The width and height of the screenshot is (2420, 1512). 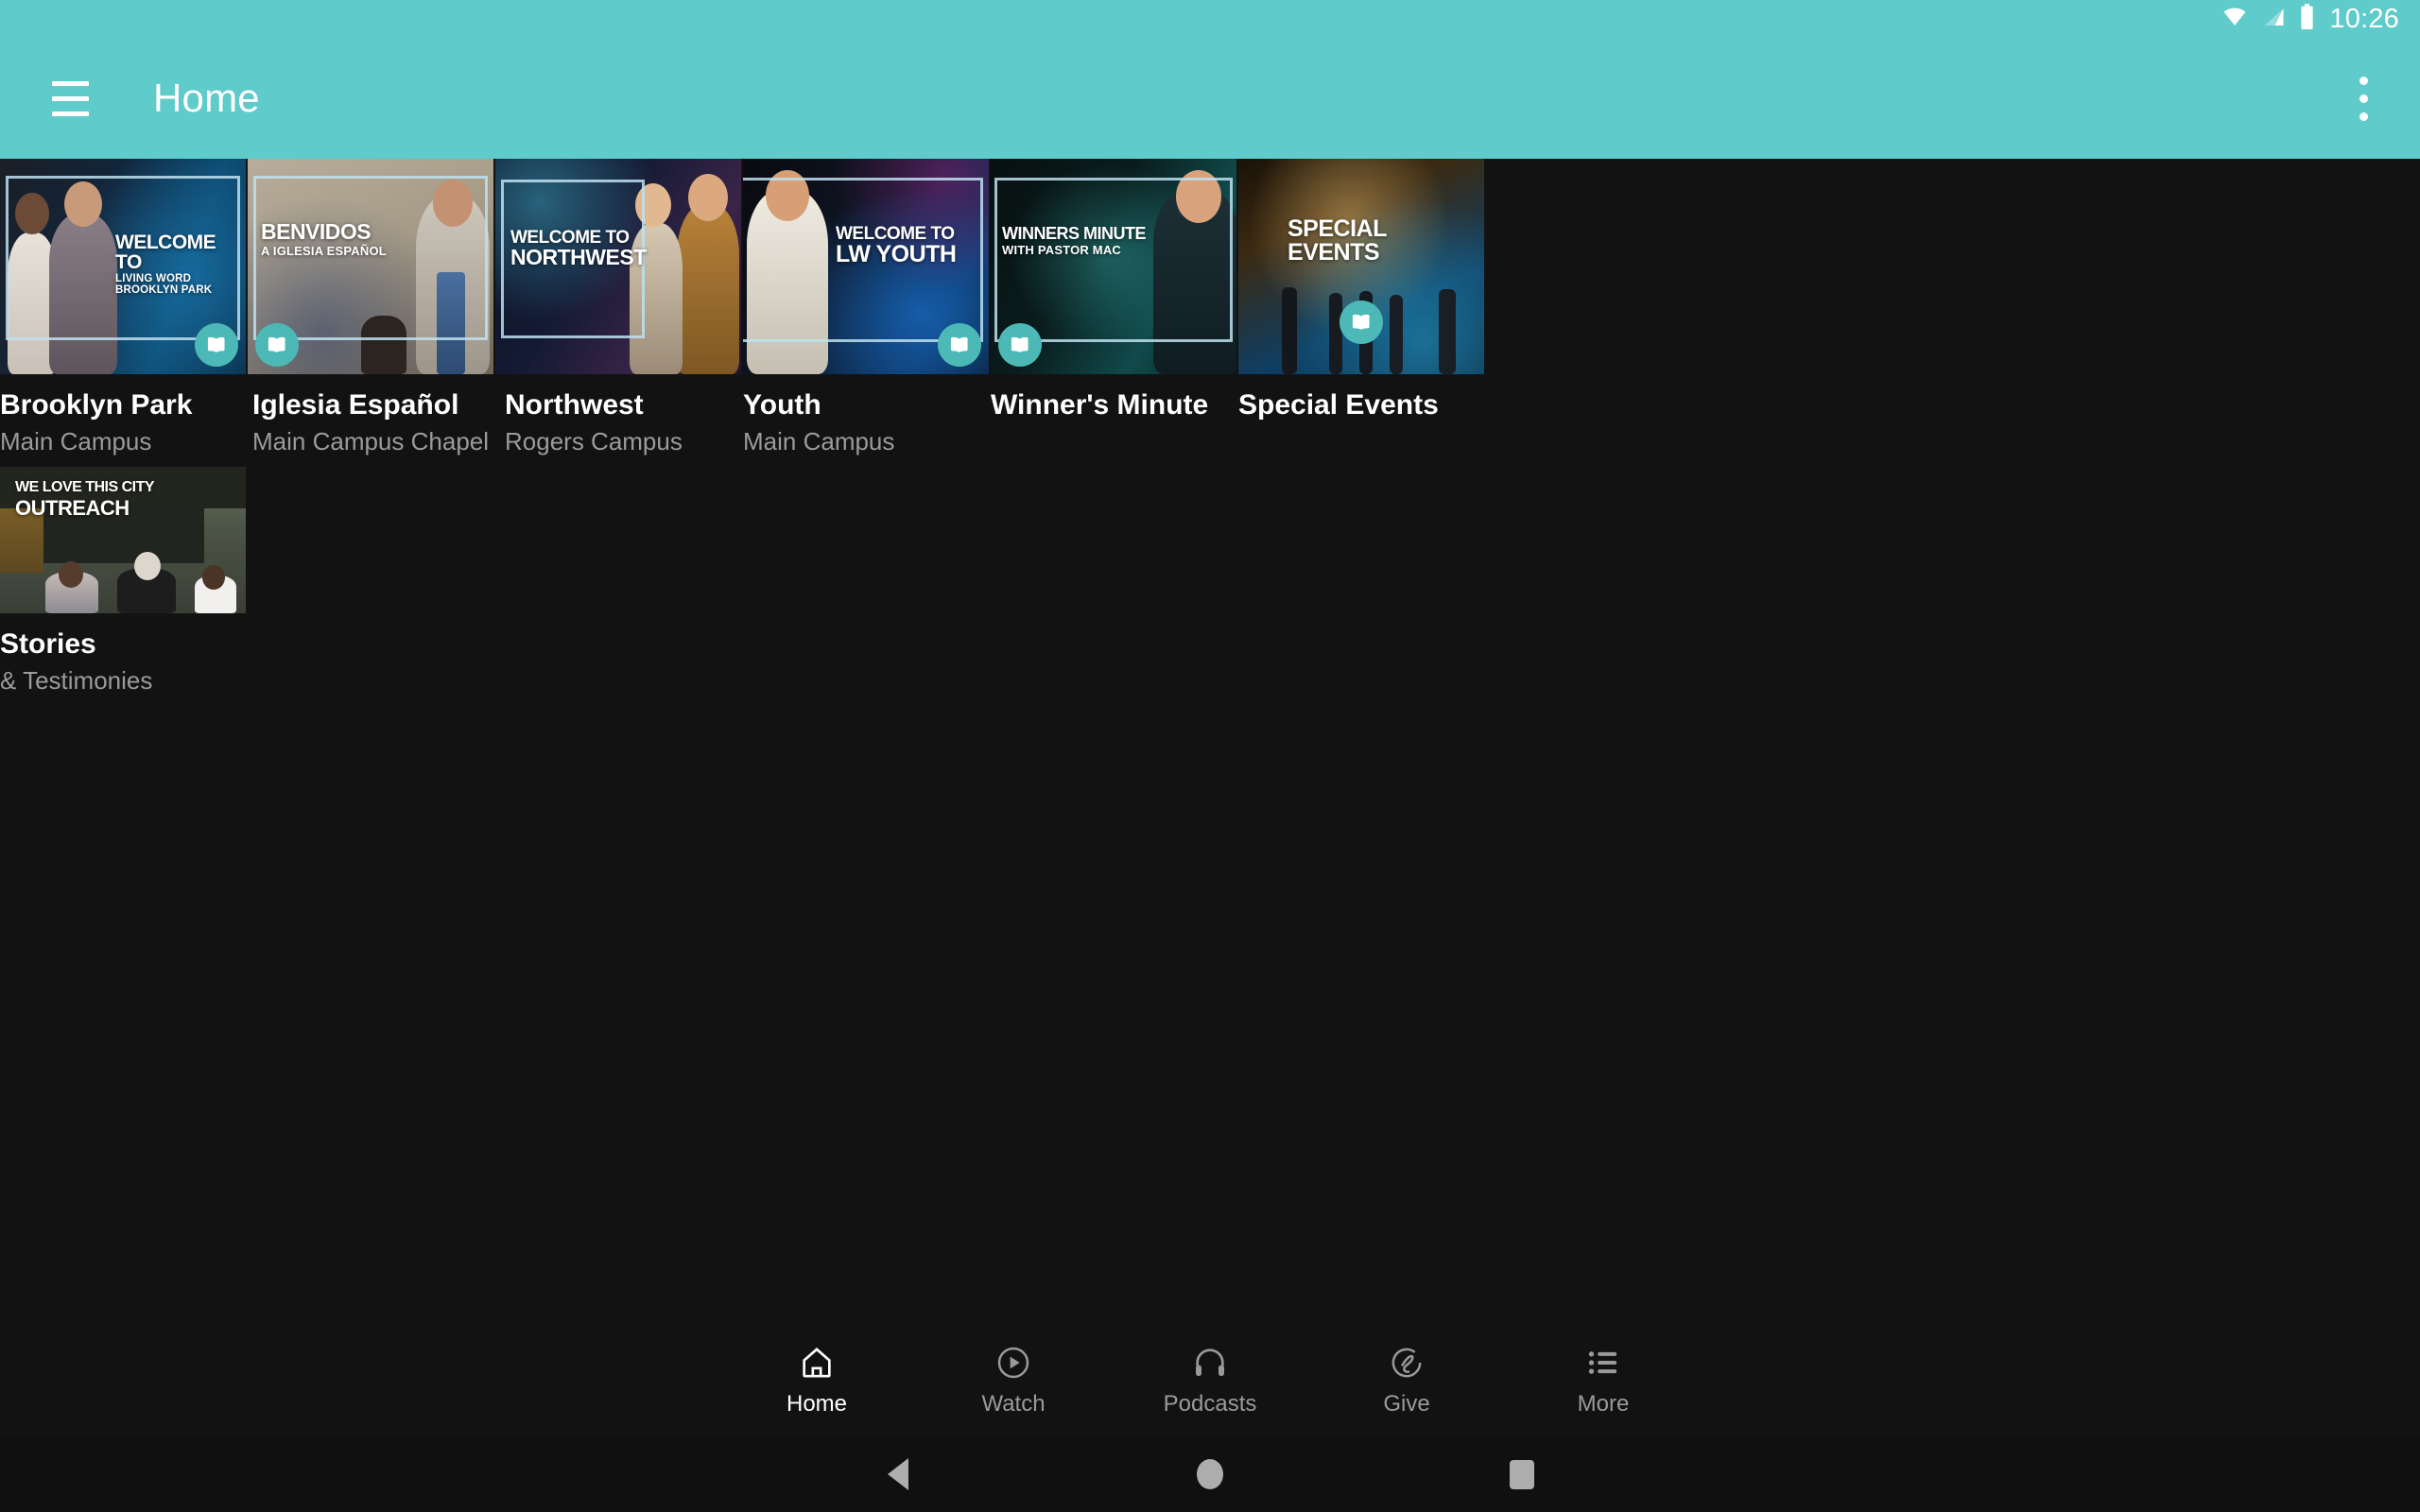 What do you see at coordinates (1210, 19) in the screenshot?
I see `status-bar: 10:26` at bounding box center [1210, 19].